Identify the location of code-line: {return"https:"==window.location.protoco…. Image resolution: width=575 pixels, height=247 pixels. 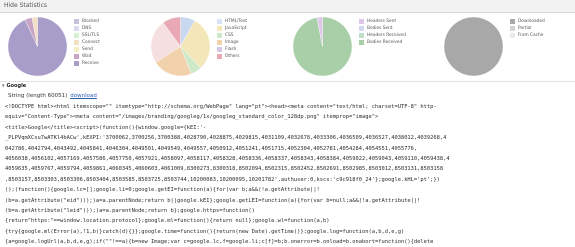
(167, 221).